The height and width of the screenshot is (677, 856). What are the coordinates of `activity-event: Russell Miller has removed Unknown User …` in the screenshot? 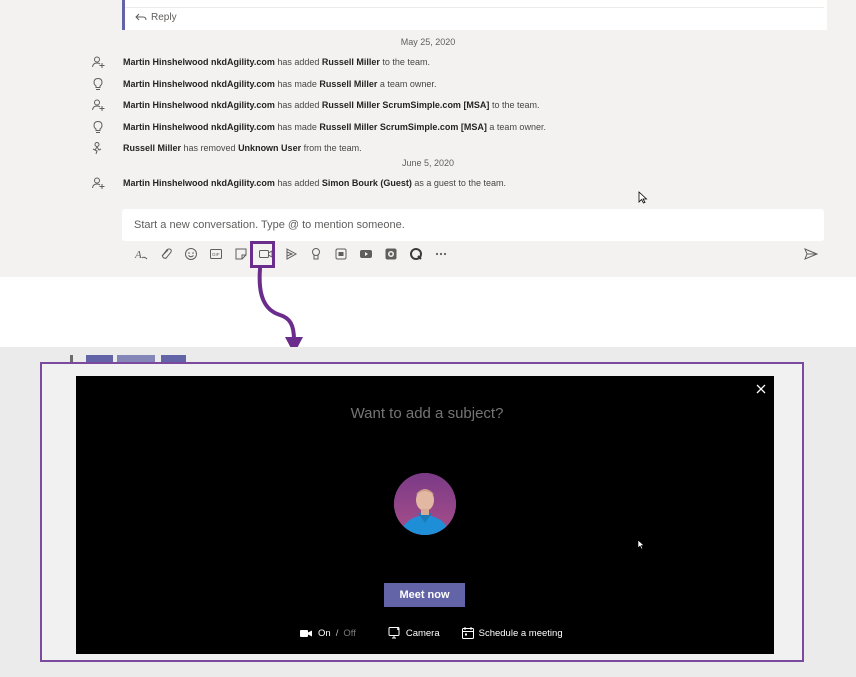 It's located at (428, 148).